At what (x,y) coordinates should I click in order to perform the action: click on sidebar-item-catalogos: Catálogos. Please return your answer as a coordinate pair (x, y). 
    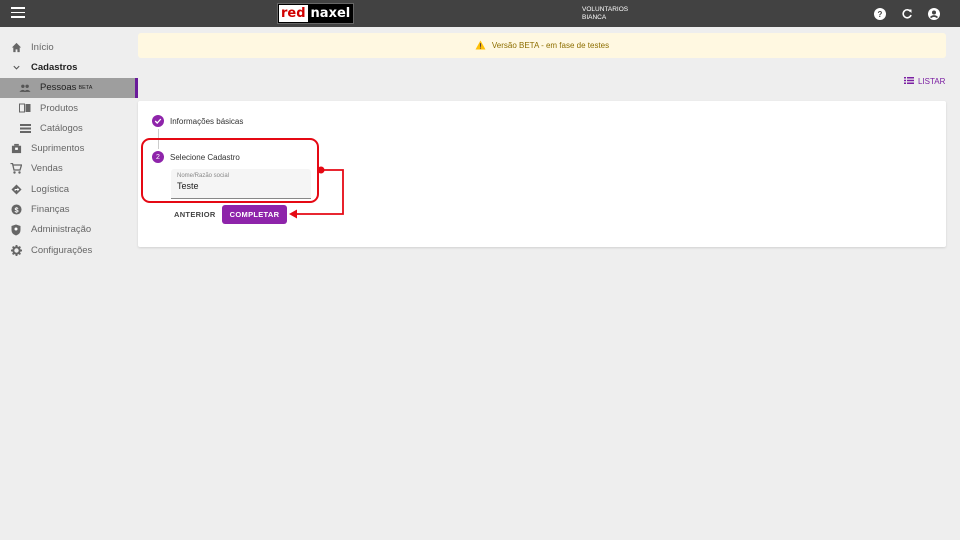
    Looking at the image, I should click on (67, 128).